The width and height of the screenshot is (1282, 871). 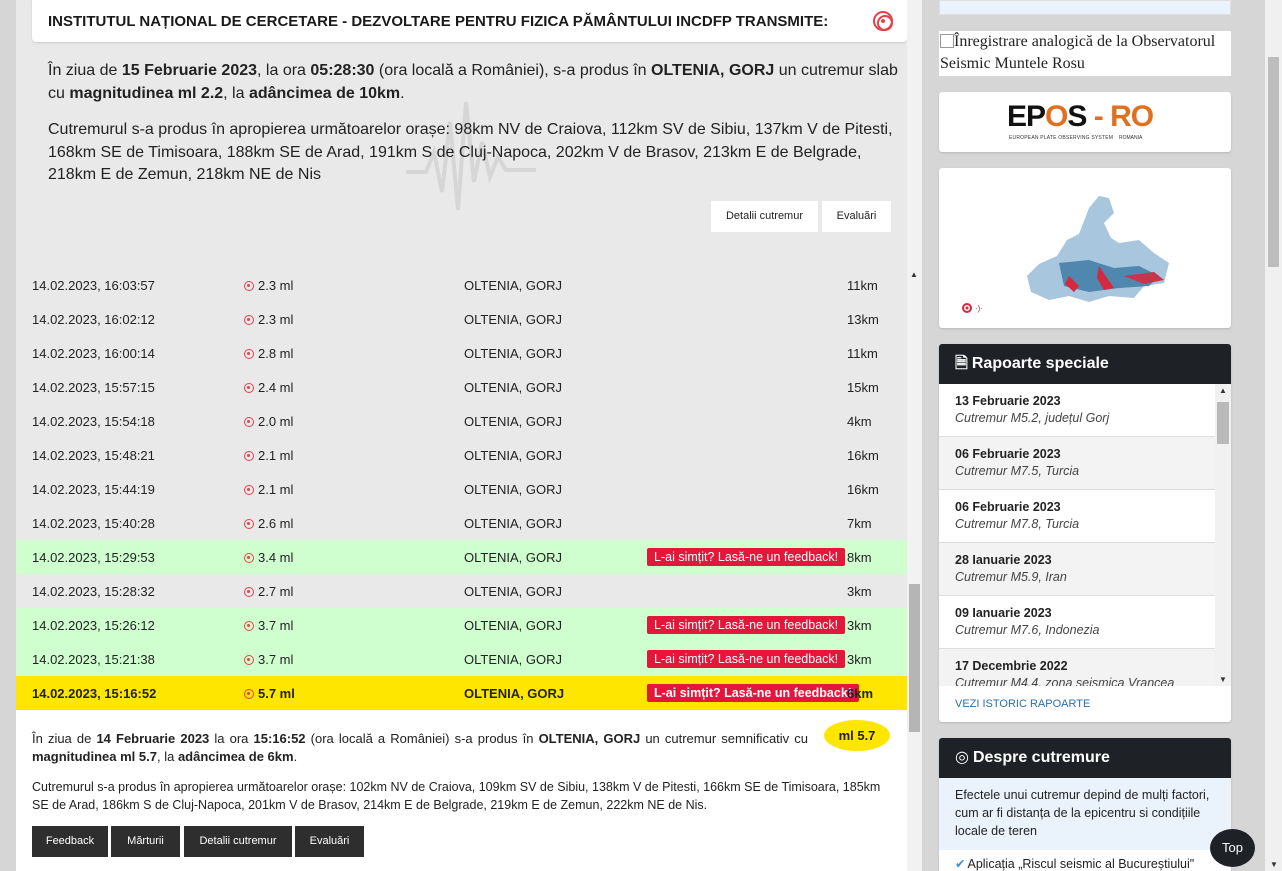 What do you see at coordinates (859, 557) in the screenshot?
I see `event-depth: 8km` at bounding box center [859, 557].